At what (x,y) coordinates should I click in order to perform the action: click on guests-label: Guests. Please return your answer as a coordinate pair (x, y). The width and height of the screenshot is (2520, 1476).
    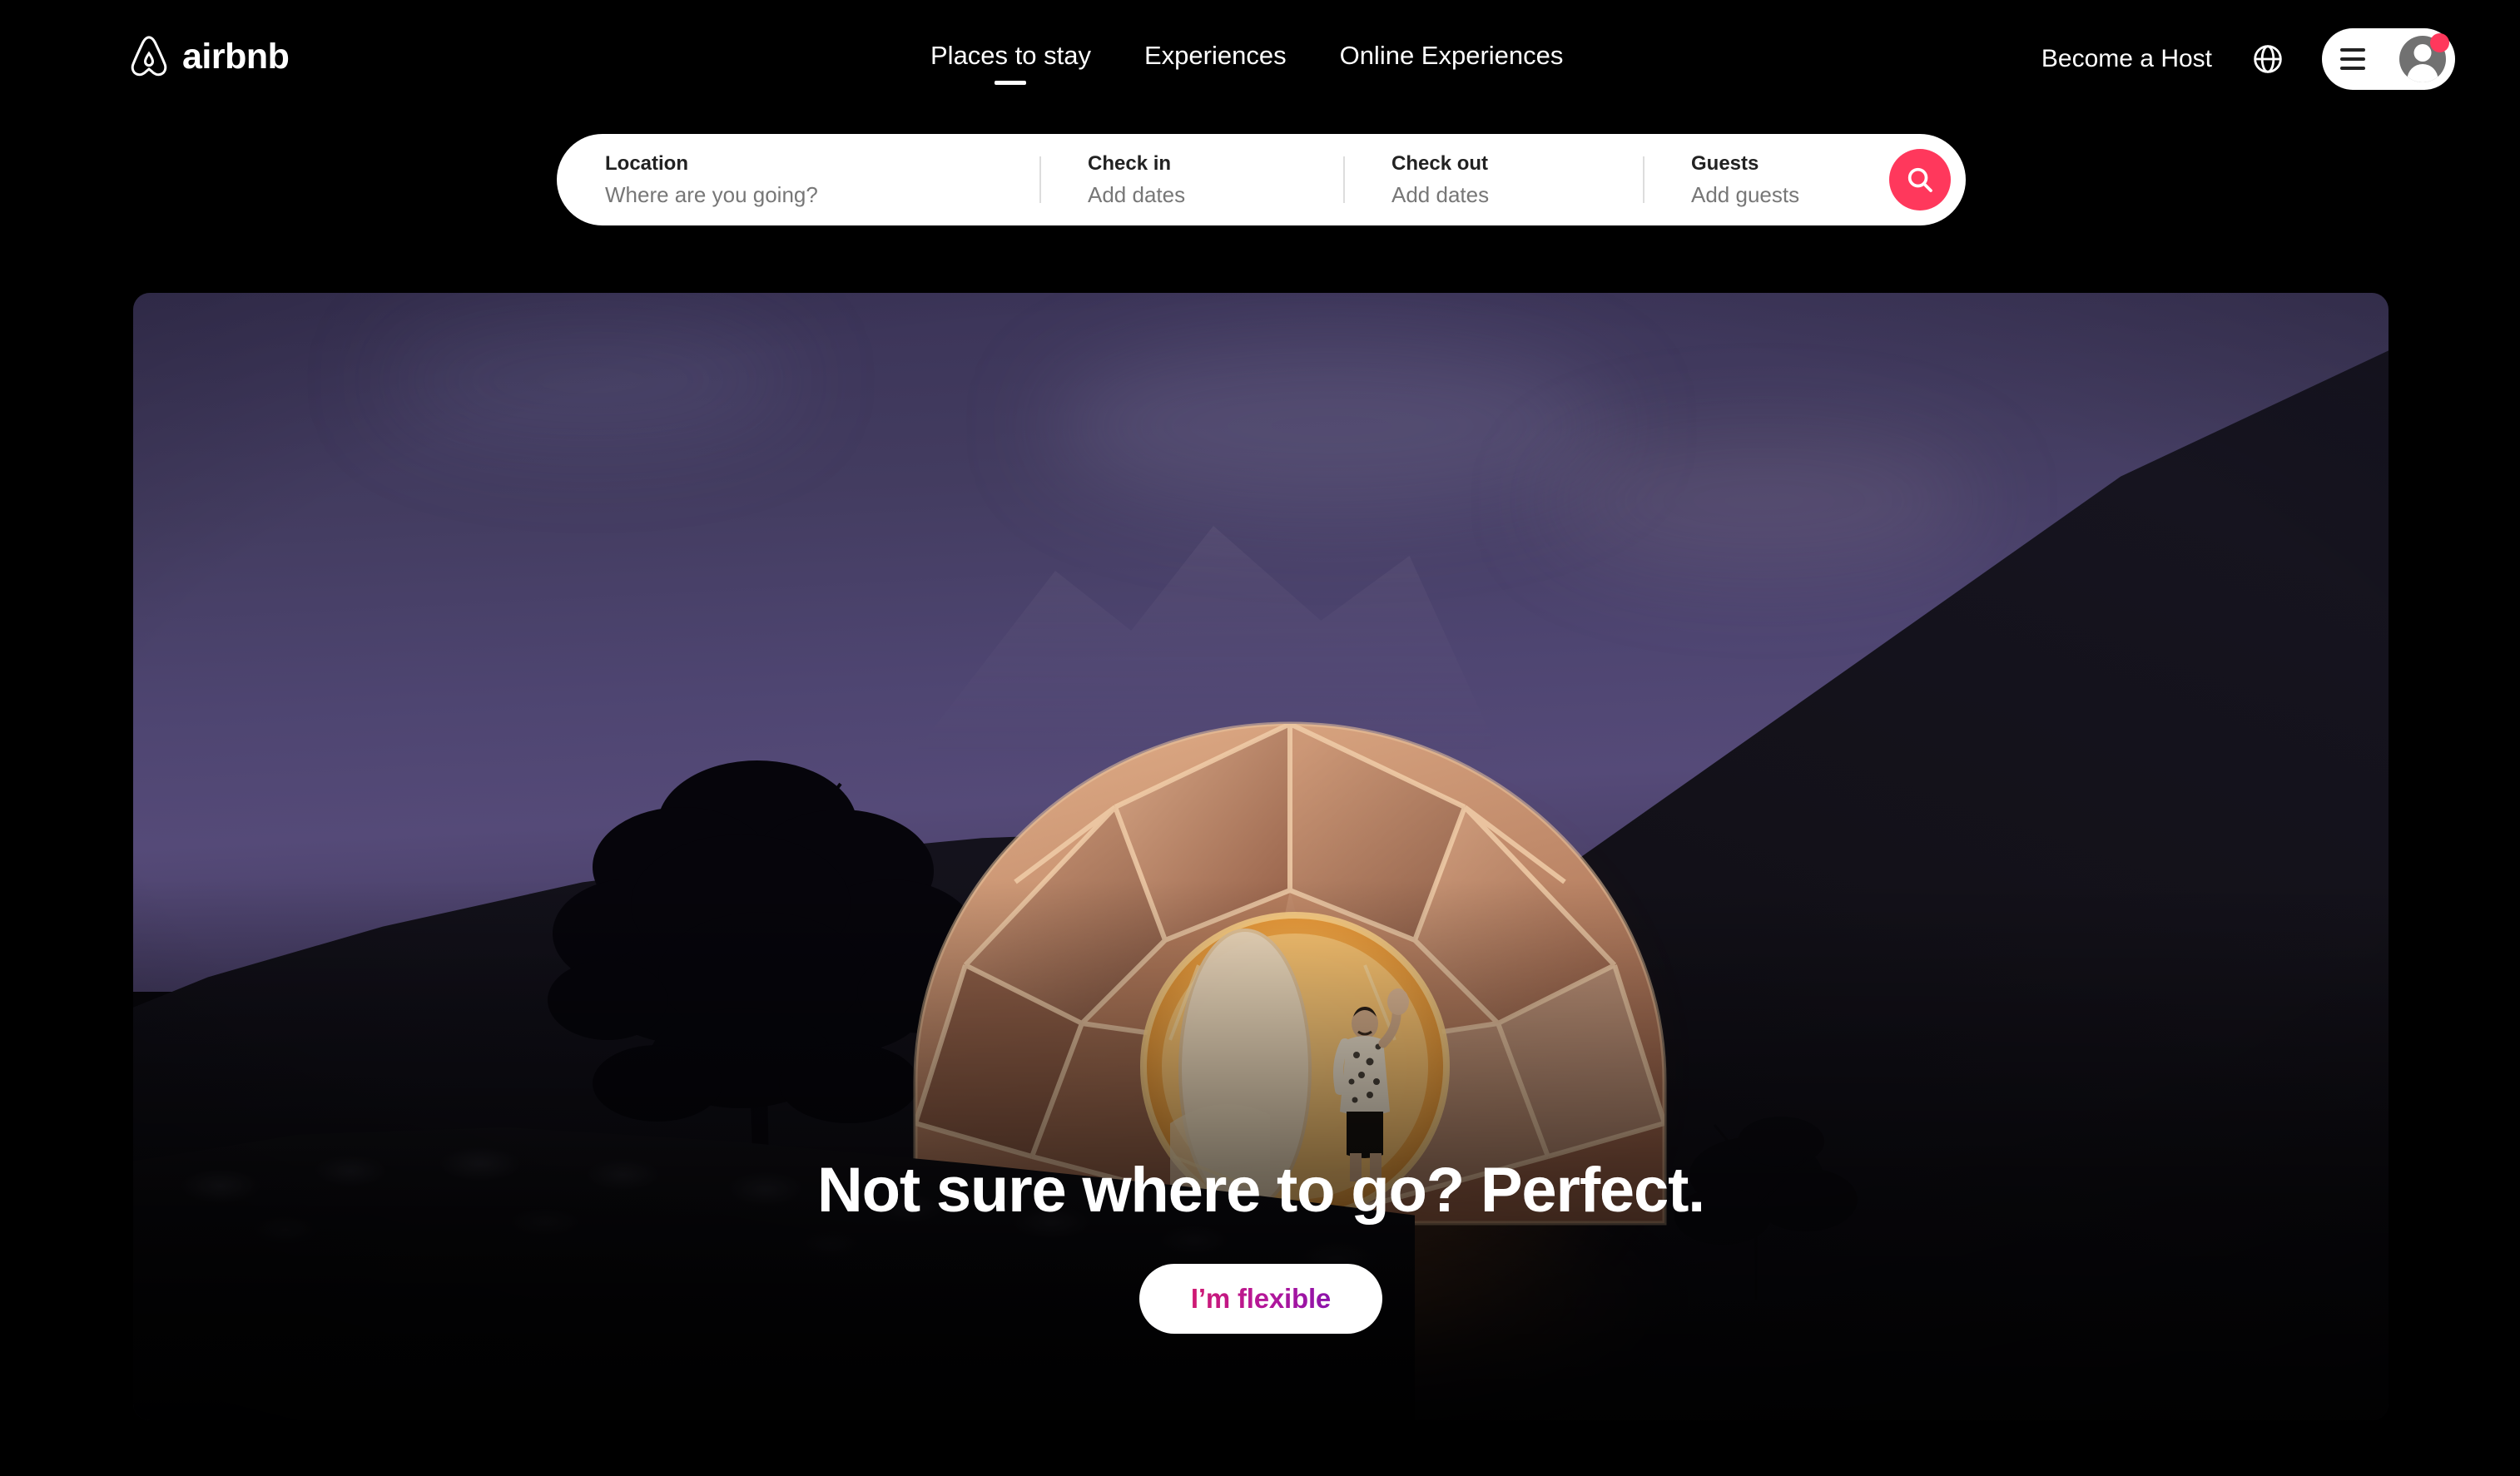
    Looking at the image, I should click on (1725, 163).